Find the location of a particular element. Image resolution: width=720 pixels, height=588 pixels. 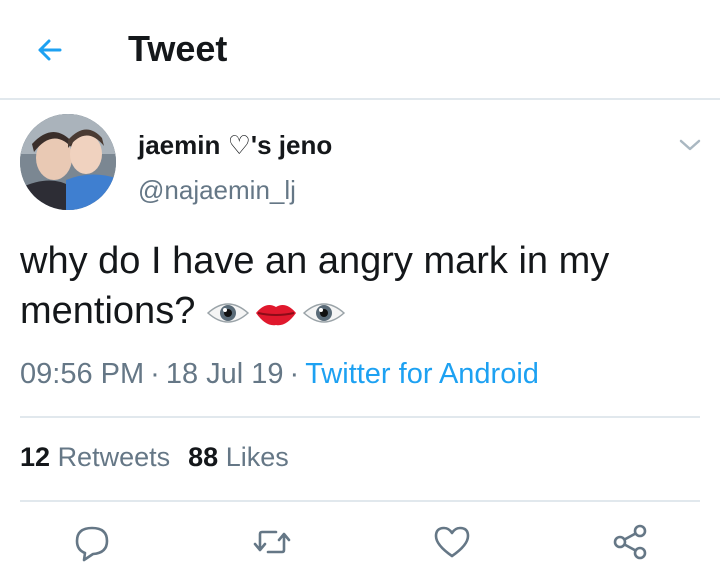

retweets-stat: 12 Retweets is located at coordinates (95, 457).